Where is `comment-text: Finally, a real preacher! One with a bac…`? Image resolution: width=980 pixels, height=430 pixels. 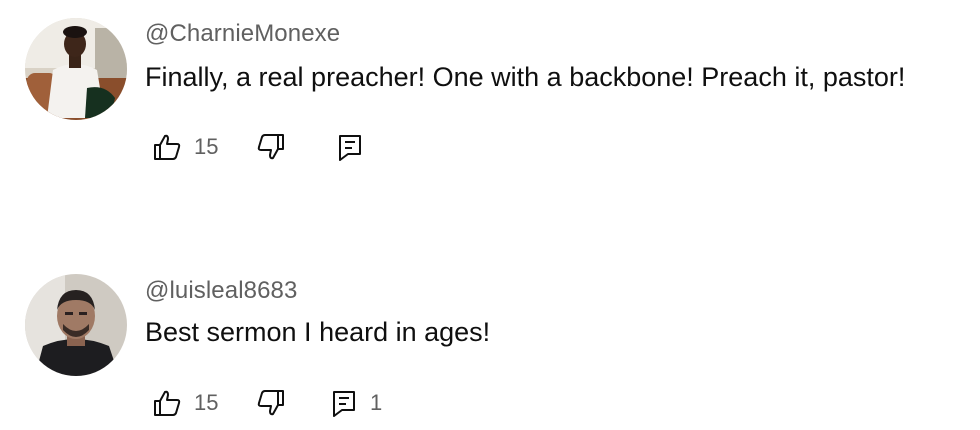 comment-text: Finally, a real preacher! One with a bac… is located at coordinates (525, 77).